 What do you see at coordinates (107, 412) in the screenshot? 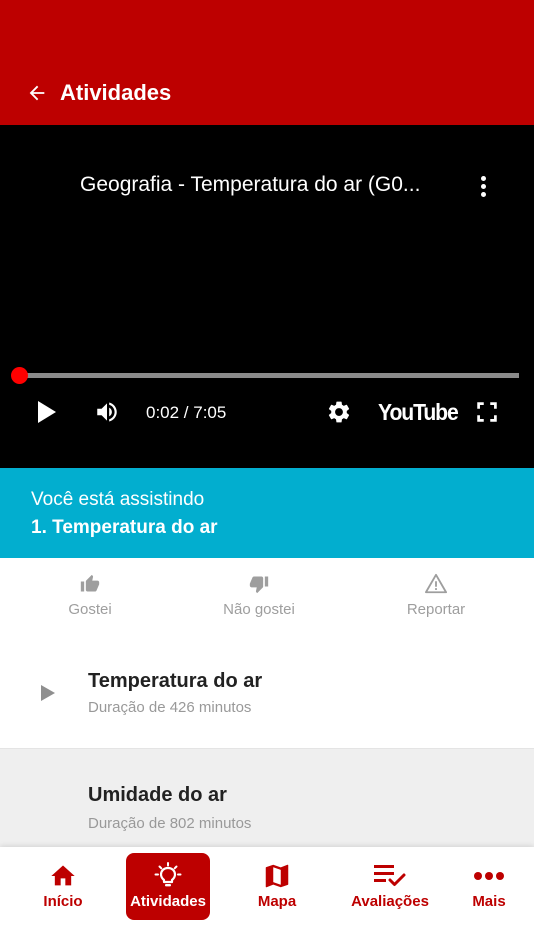
I see `volume-icon` at bounding box center [107, 412].